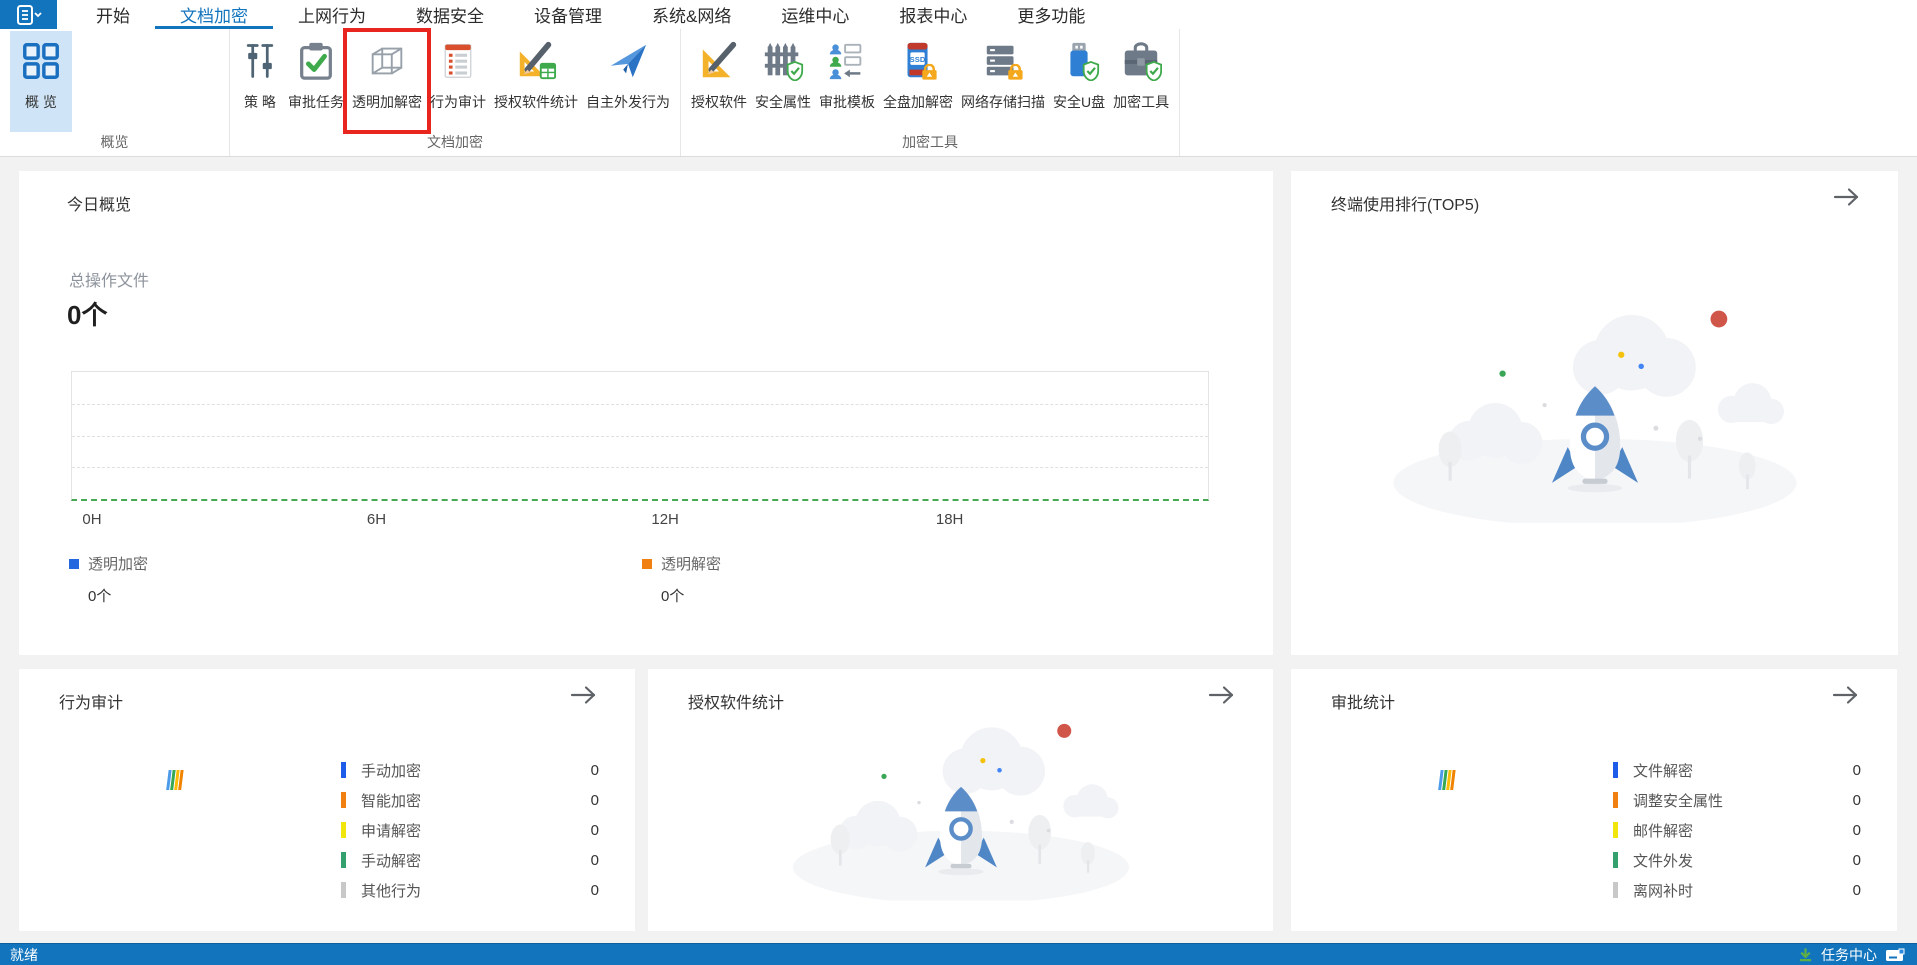 This screenshot has height=965, width=1917. Describe the element at coordinates (1079, 102) in the screenshot. I see `ribbon-button-secure-usb-label: 安全U盘` at that location.